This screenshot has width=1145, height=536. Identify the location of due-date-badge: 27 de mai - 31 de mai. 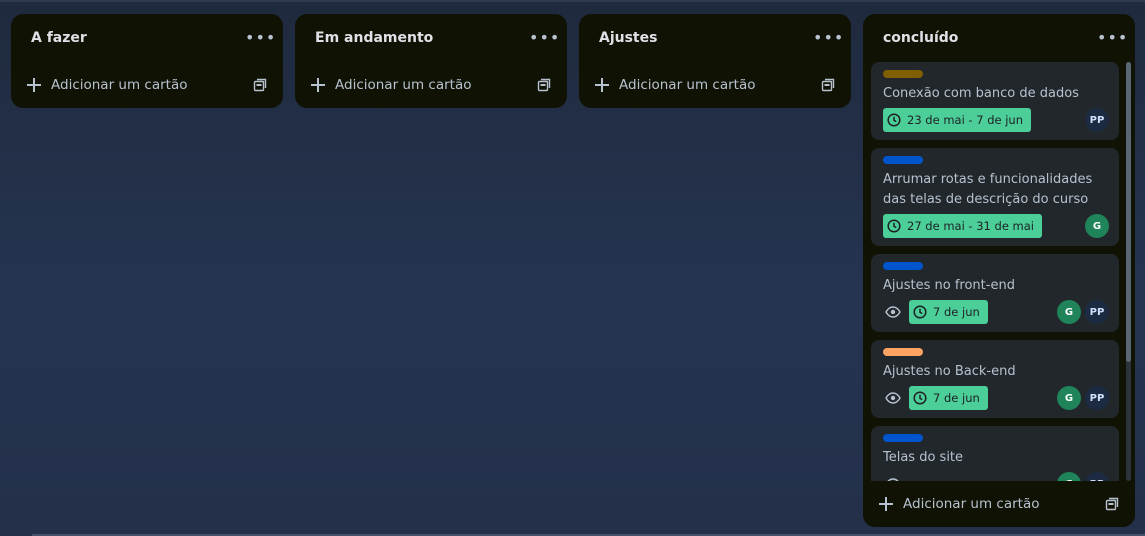
(962, 226).